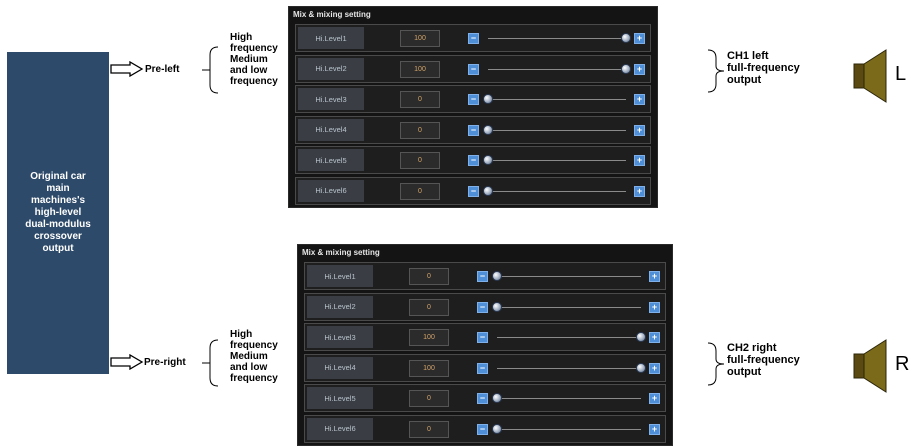 Image resolution: width=919 pixels, height=448 pixels. What do you see at coordinates (165, 362) in the screenshot?
I see `pre-right-label: Pre-right` at bounding box center [165, 362].